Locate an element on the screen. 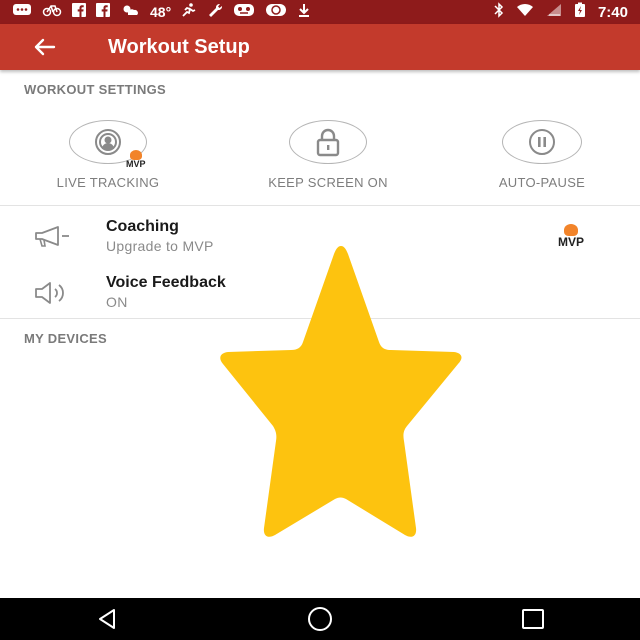  voice-feedback-title: Voice Feedback is located at coordinates (166, 282).